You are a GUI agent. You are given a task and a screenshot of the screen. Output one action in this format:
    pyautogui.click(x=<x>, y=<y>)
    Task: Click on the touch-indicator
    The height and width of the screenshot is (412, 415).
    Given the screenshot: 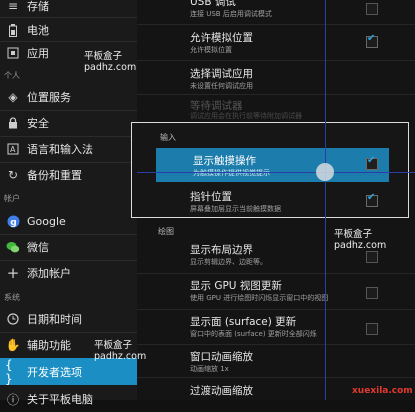 What is the action you would take?
    pyautogui.click(x=325, y=172)
    